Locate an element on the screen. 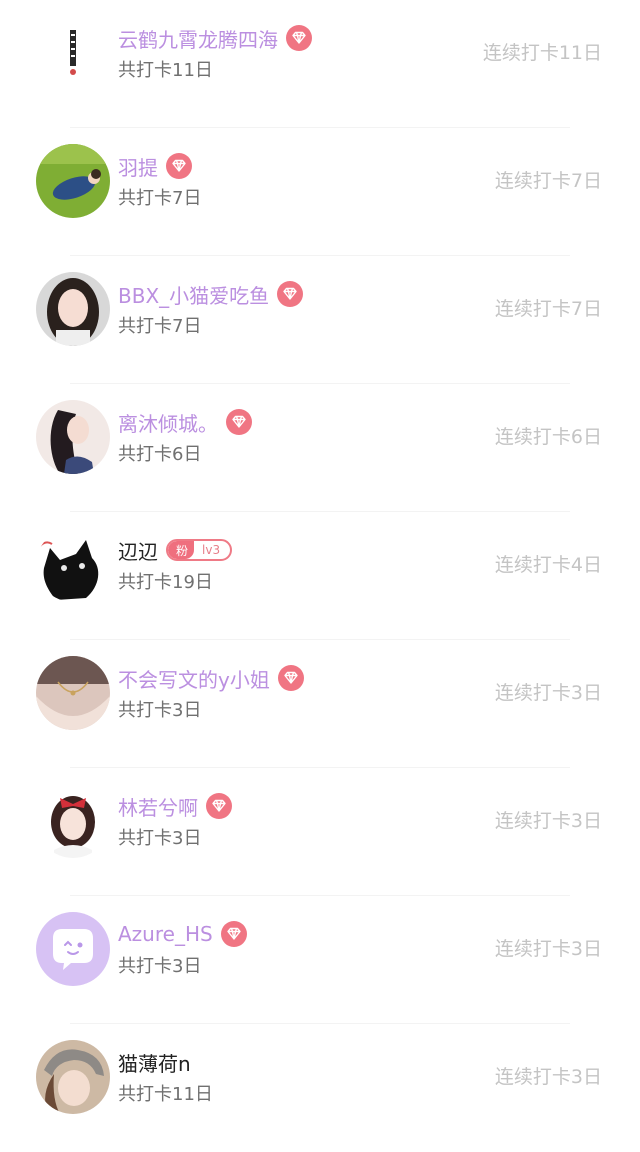 This screenshot has width=640, height=1152. user-name: 离沐倾城。 is located at coordinates (168, 422).